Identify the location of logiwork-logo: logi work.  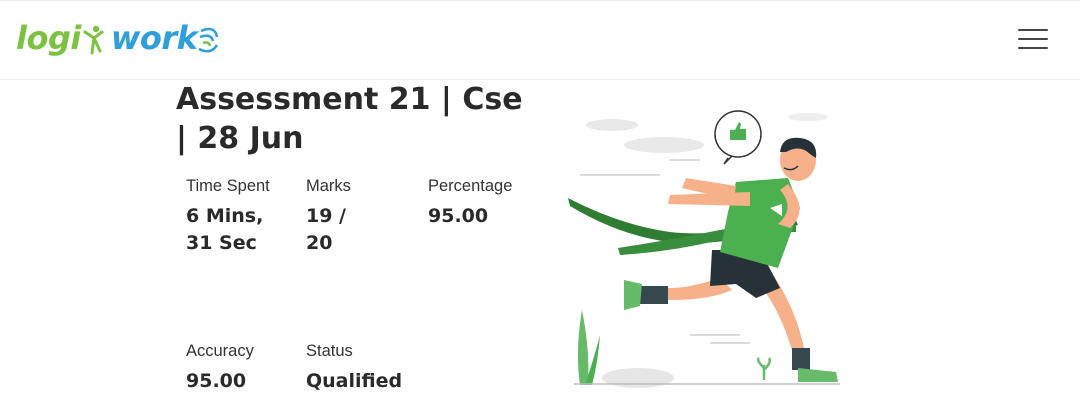
(118, 38).